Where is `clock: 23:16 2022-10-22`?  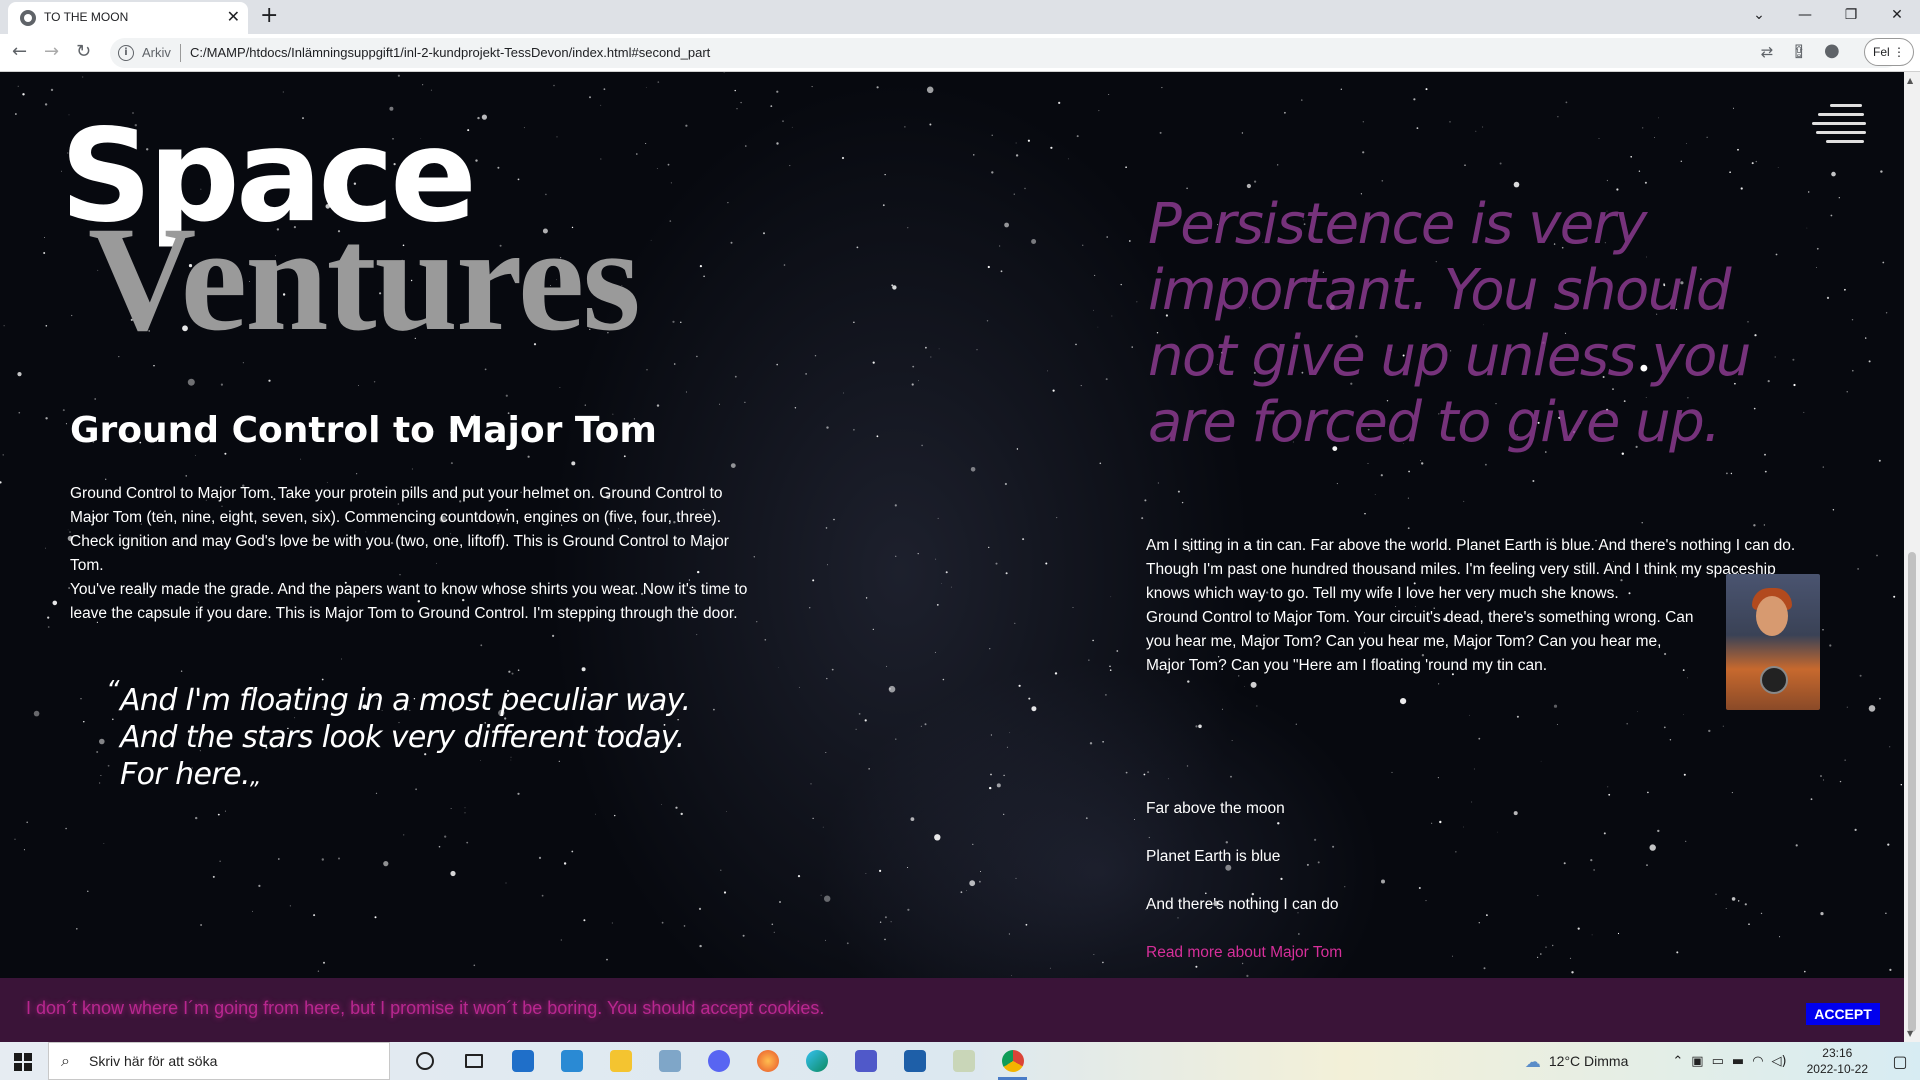
clock: 23:16 2022-10-22 is located at coordinates (1837, 1061).